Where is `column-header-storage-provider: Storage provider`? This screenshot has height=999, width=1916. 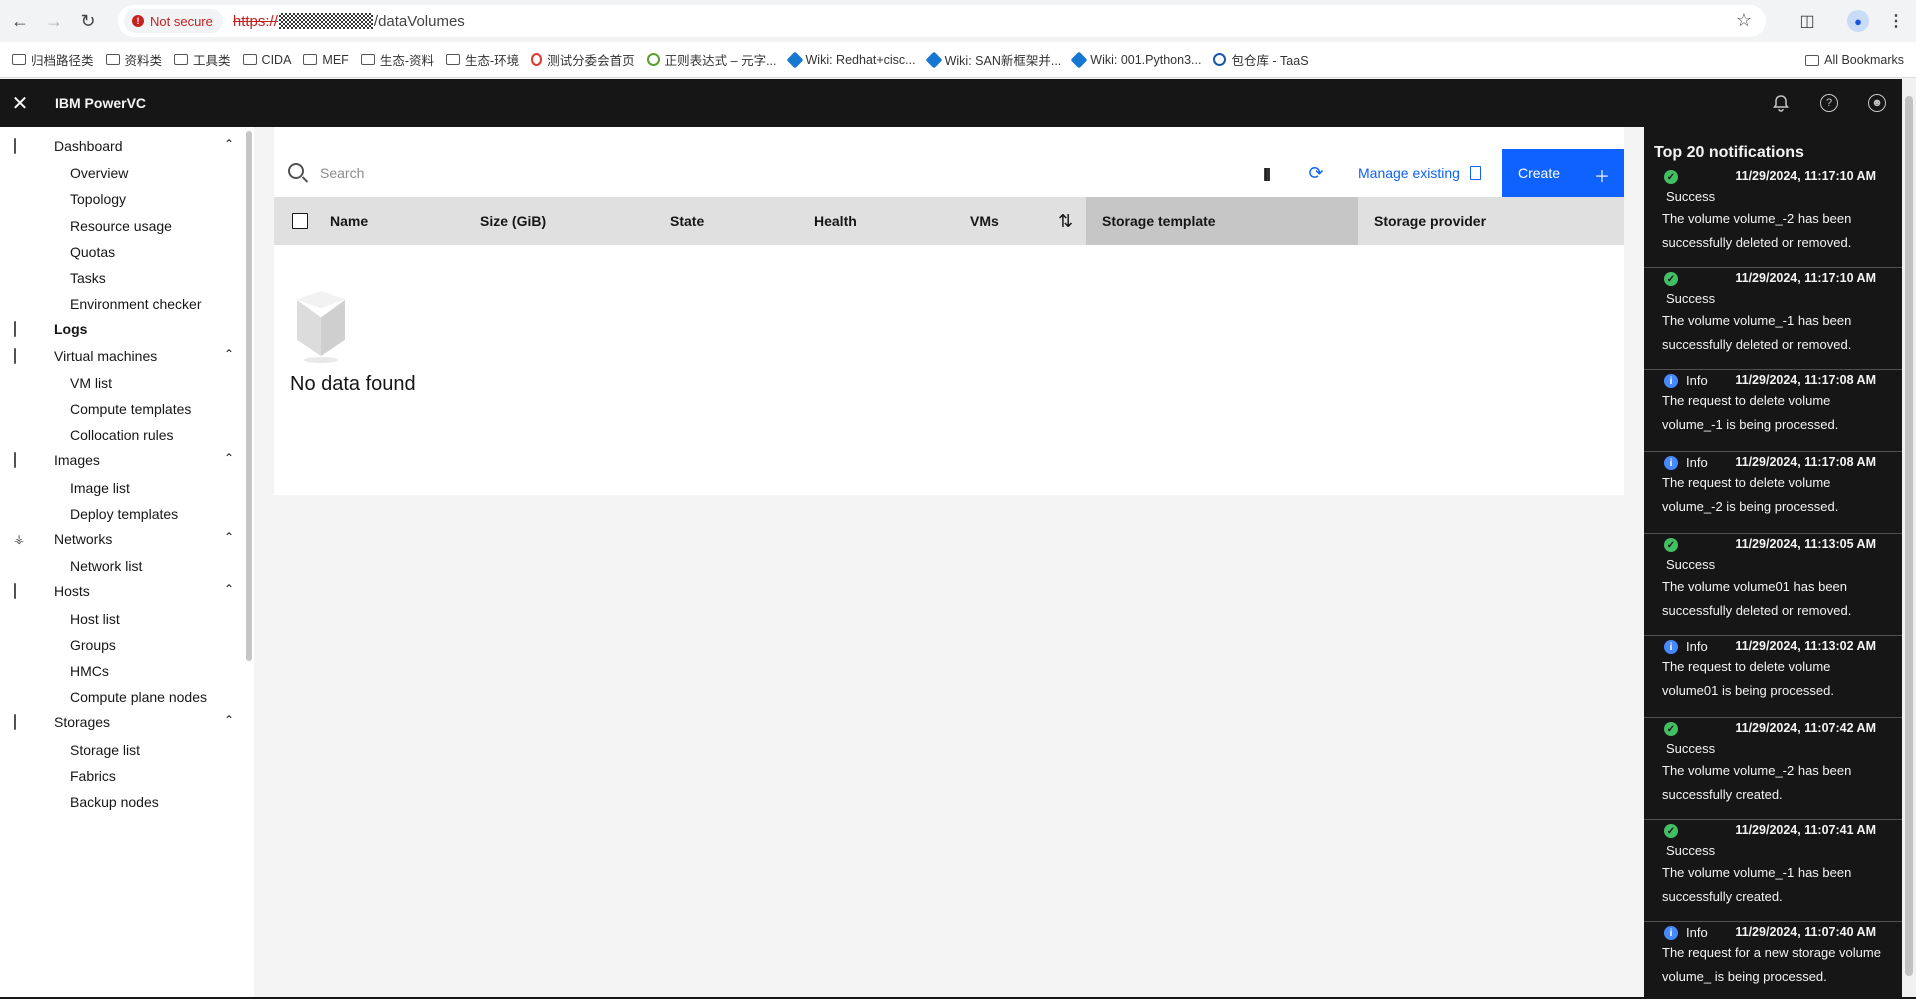
column-header-storage-provider: Storage provider is located at coordinates (1430, 221).